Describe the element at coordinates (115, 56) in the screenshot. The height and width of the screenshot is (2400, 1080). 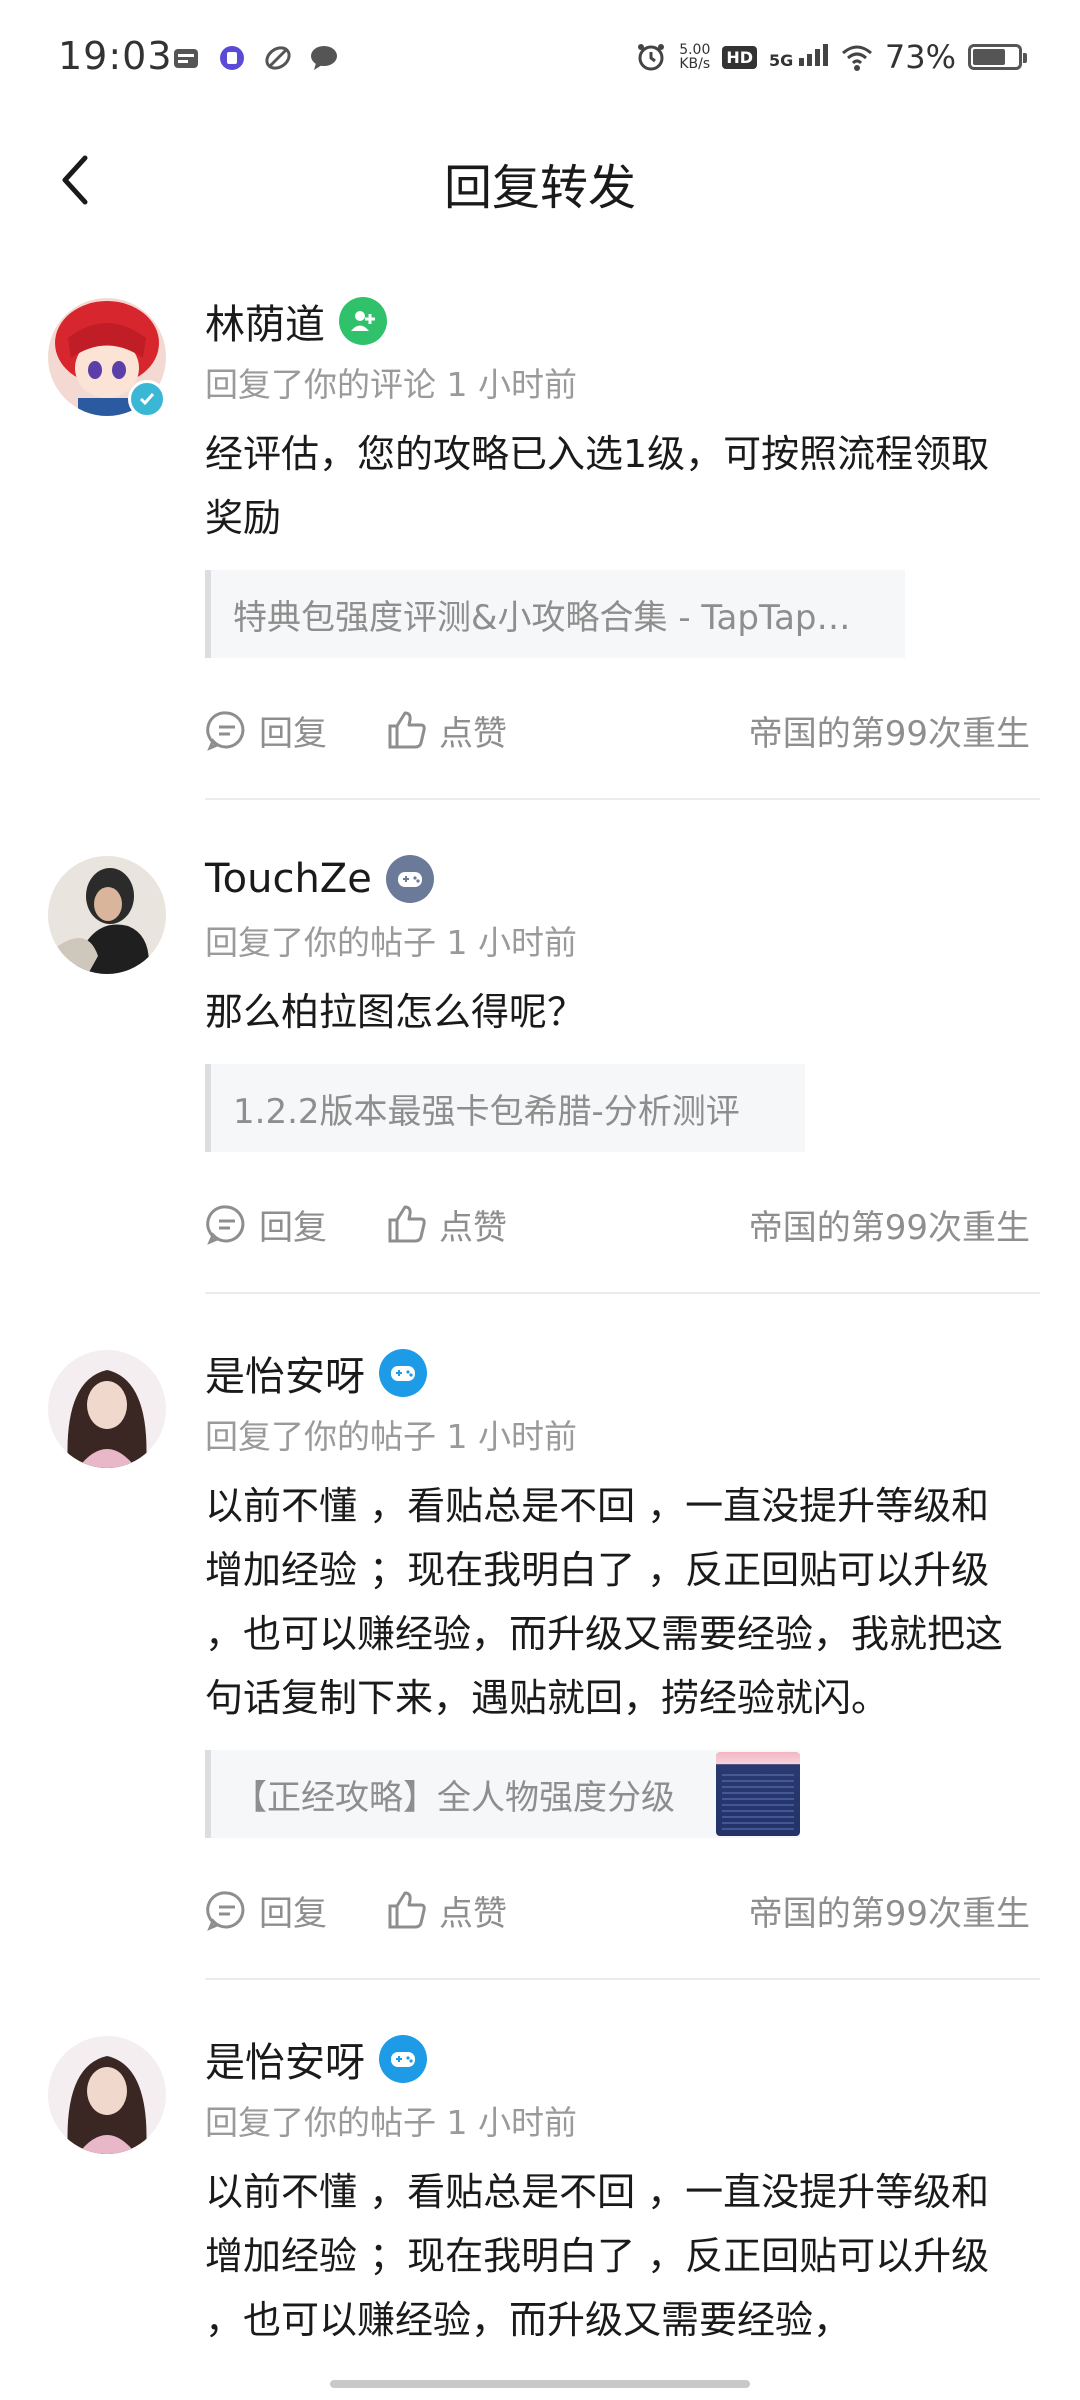
I see `status-time: 19:03` at that location.